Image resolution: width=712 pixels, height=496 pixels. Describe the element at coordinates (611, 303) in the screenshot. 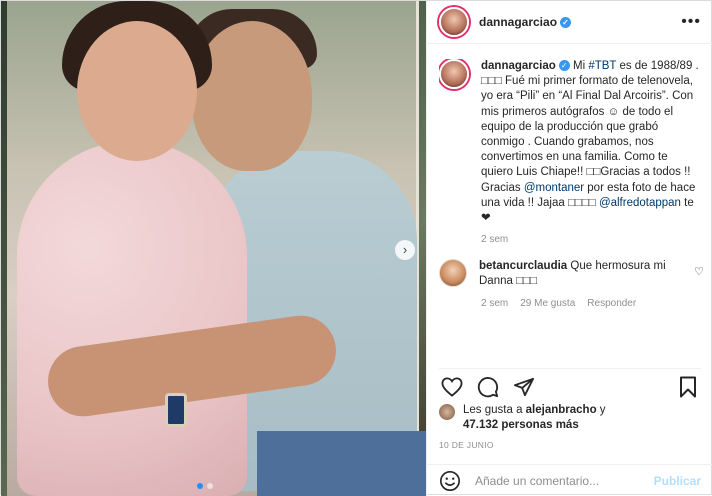

I see `comment-reply: Responder` at that location.